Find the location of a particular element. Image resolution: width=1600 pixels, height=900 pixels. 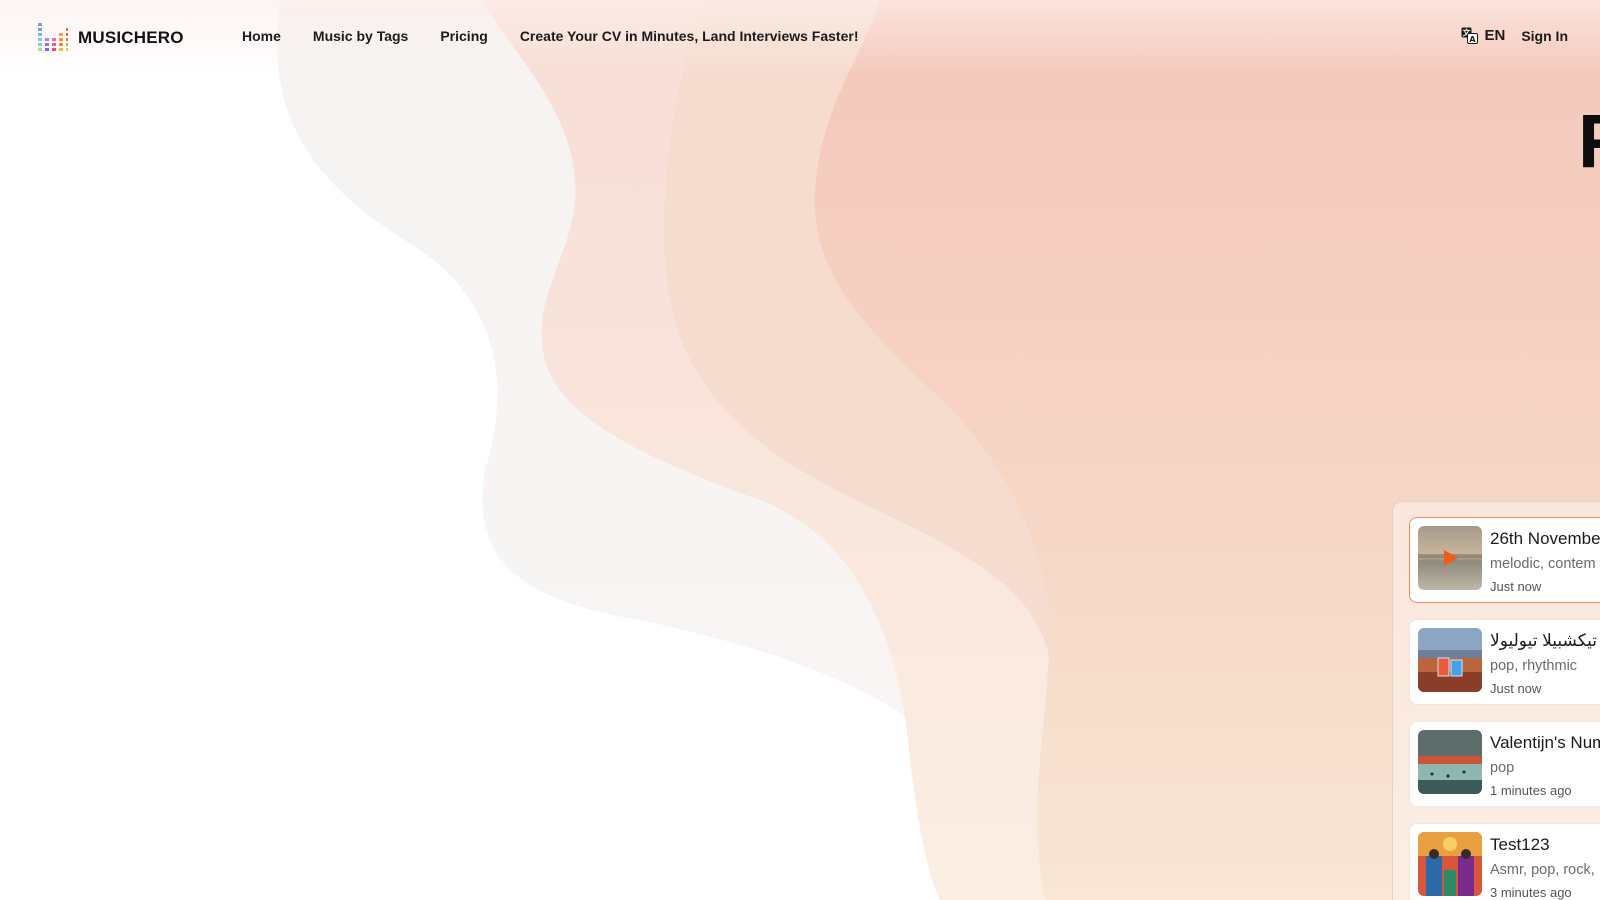

song-title: Valentijn's Num is located at coordinates (1545, 742).